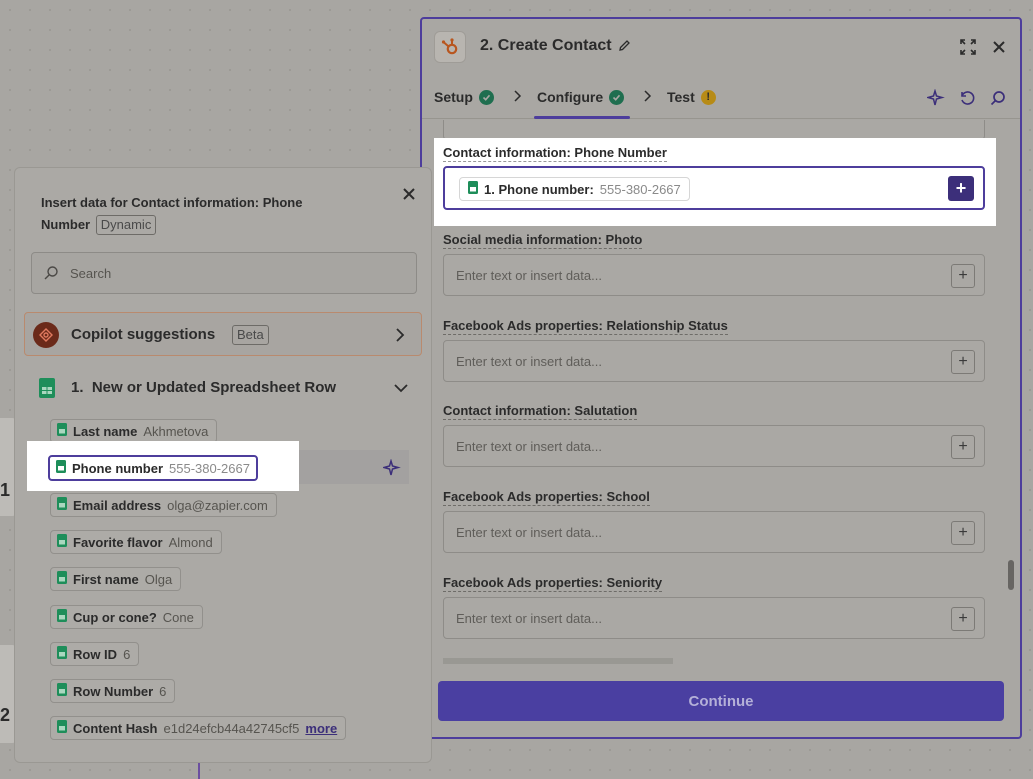 This screenshot has height=779, width=1033. I want to click on field-label: Contact information: Salutation, so click(540, 411).